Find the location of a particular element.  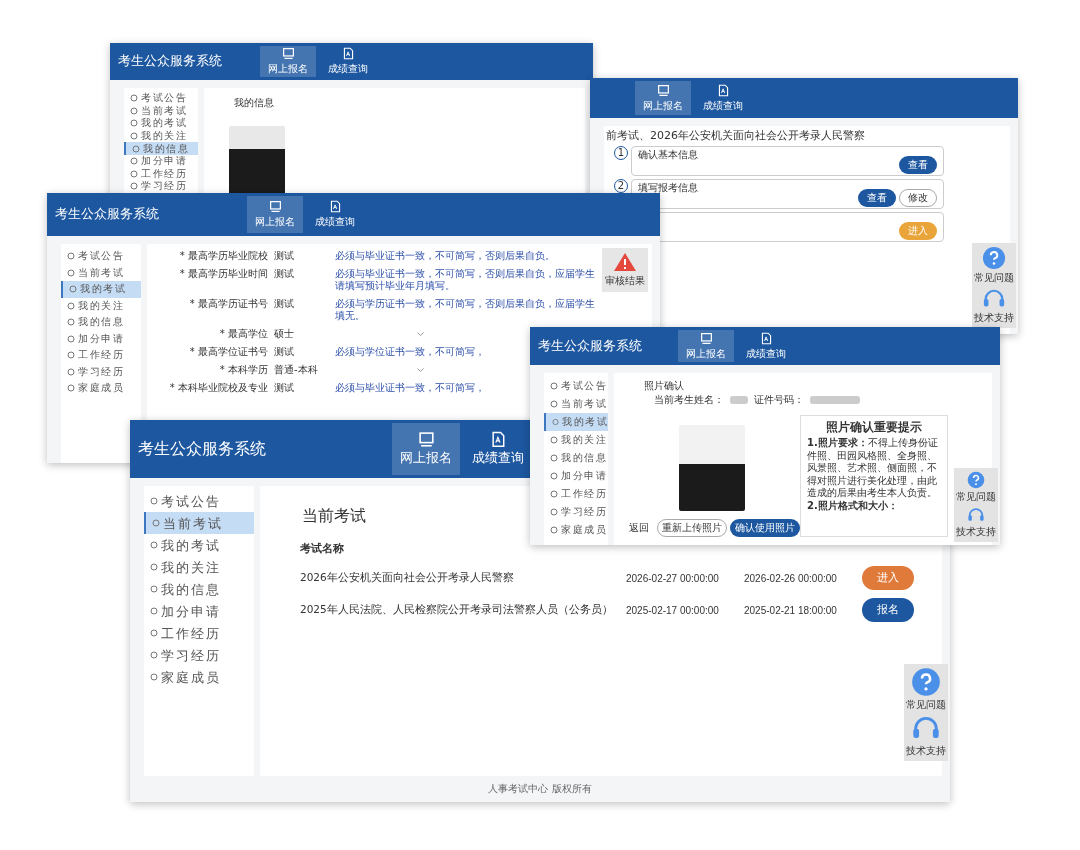

select-field: 硕士 is located at coordinates (349, 334).